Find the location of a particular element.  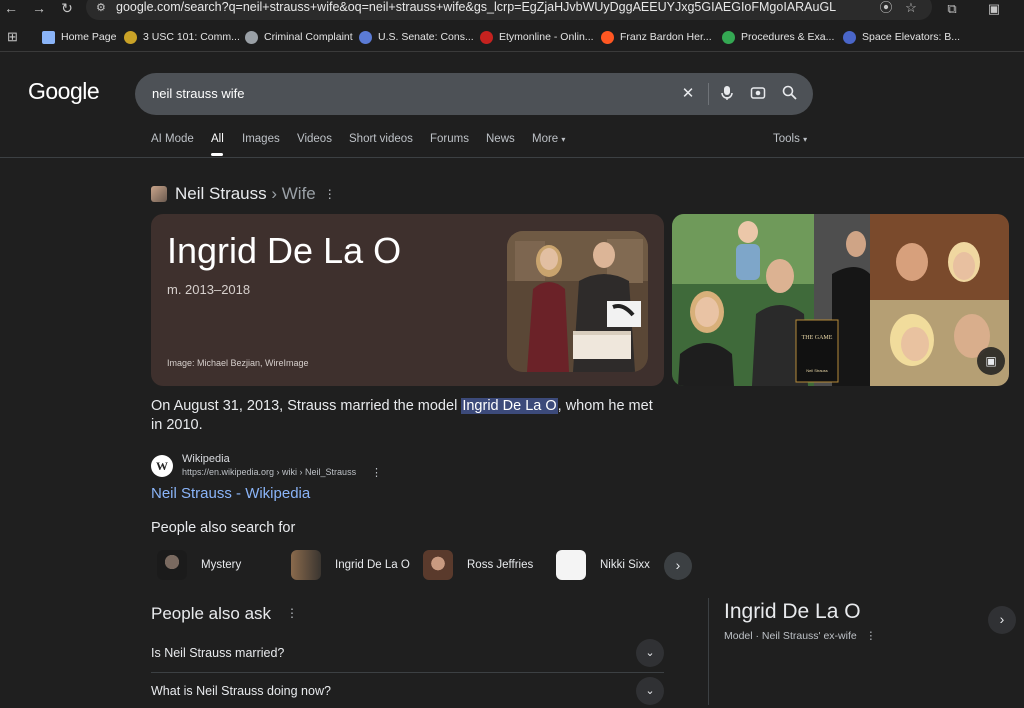

reddit-icon is located at coordinates (607, 37).